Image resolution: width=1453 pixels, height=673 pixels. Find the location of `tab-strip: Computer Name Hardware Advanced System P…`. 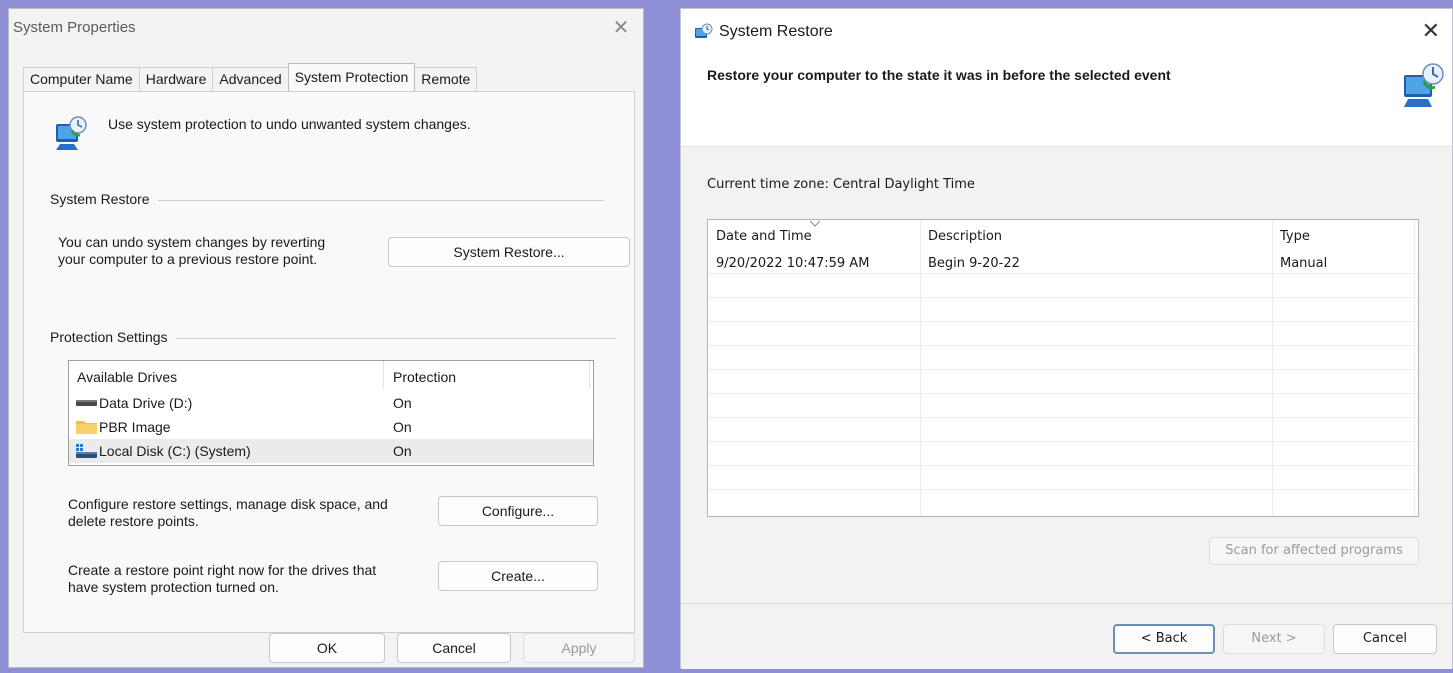

tab-strip: Computer Name Hardware Advanced System P… is located at coordinates (250, 77).